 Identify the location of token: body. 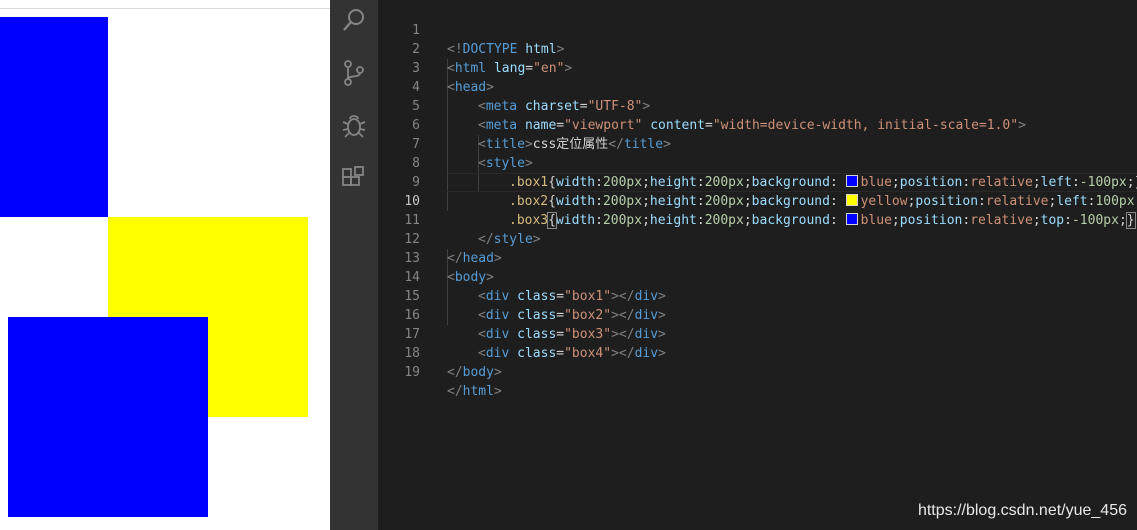
(478, 372).